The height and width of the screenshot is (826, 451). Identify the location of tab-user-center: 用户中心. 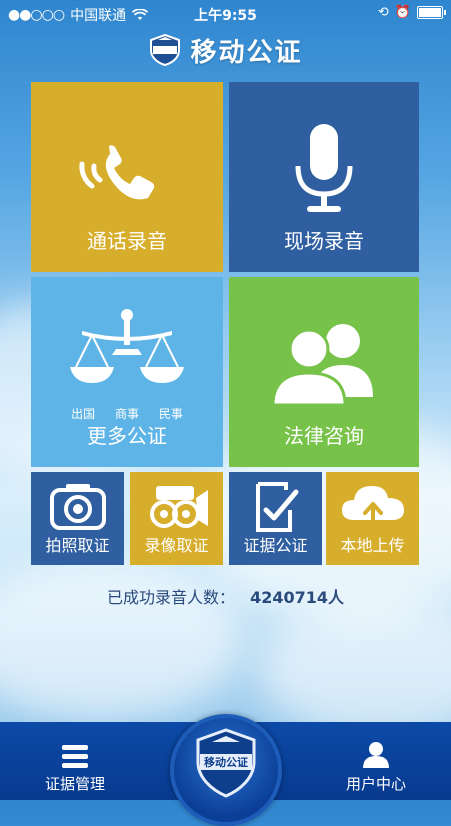
(376, 767).